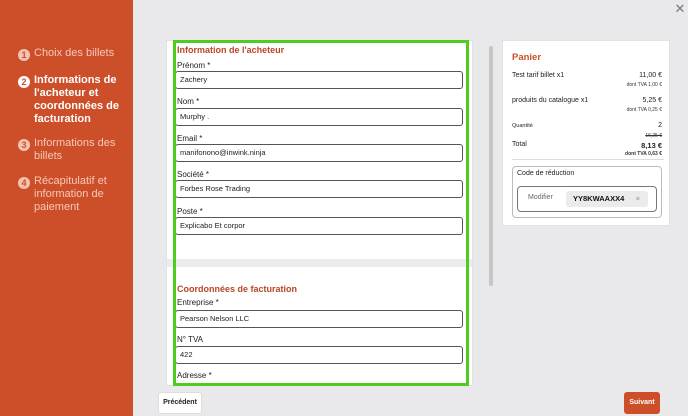  What do you see at coordinates (190, 339) in the screenshot?
I see `vat-number-label: N° TVA` at bounding box center [190, 339].